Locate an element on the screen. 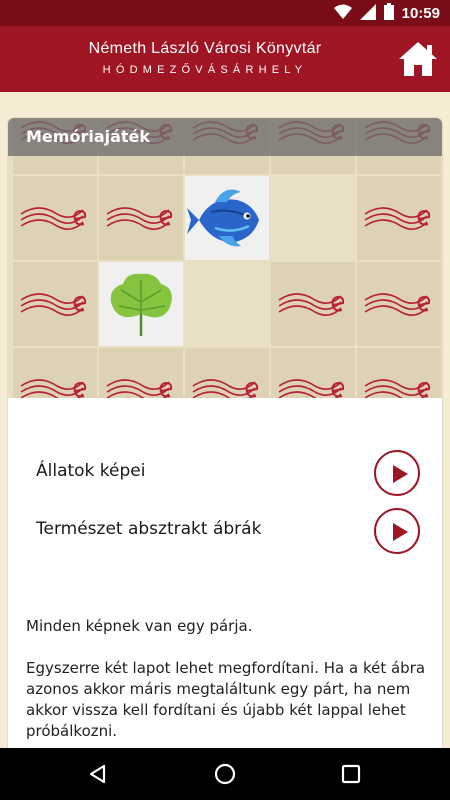 The image size is (450, 800). memory-card-fish is located at coordinates (227, 218).